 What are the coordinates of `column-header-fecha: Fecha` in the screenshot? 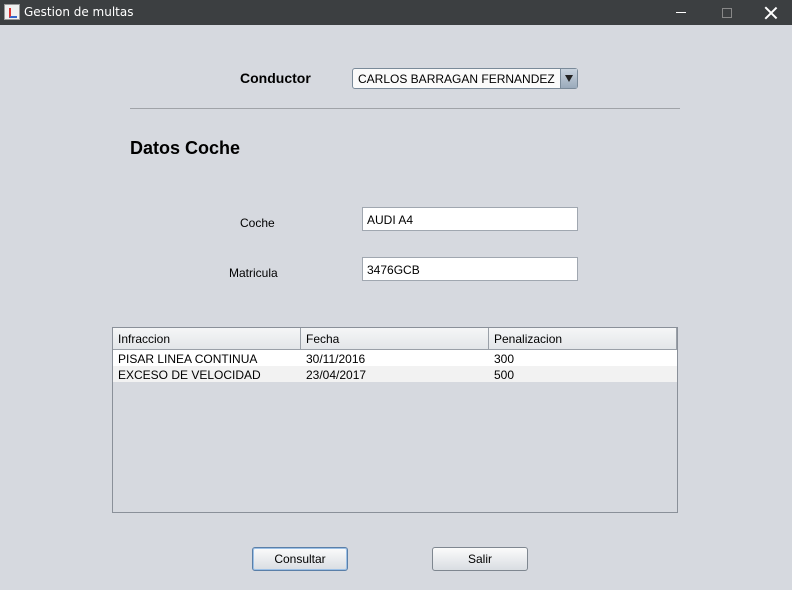 It's located at (395, 338).